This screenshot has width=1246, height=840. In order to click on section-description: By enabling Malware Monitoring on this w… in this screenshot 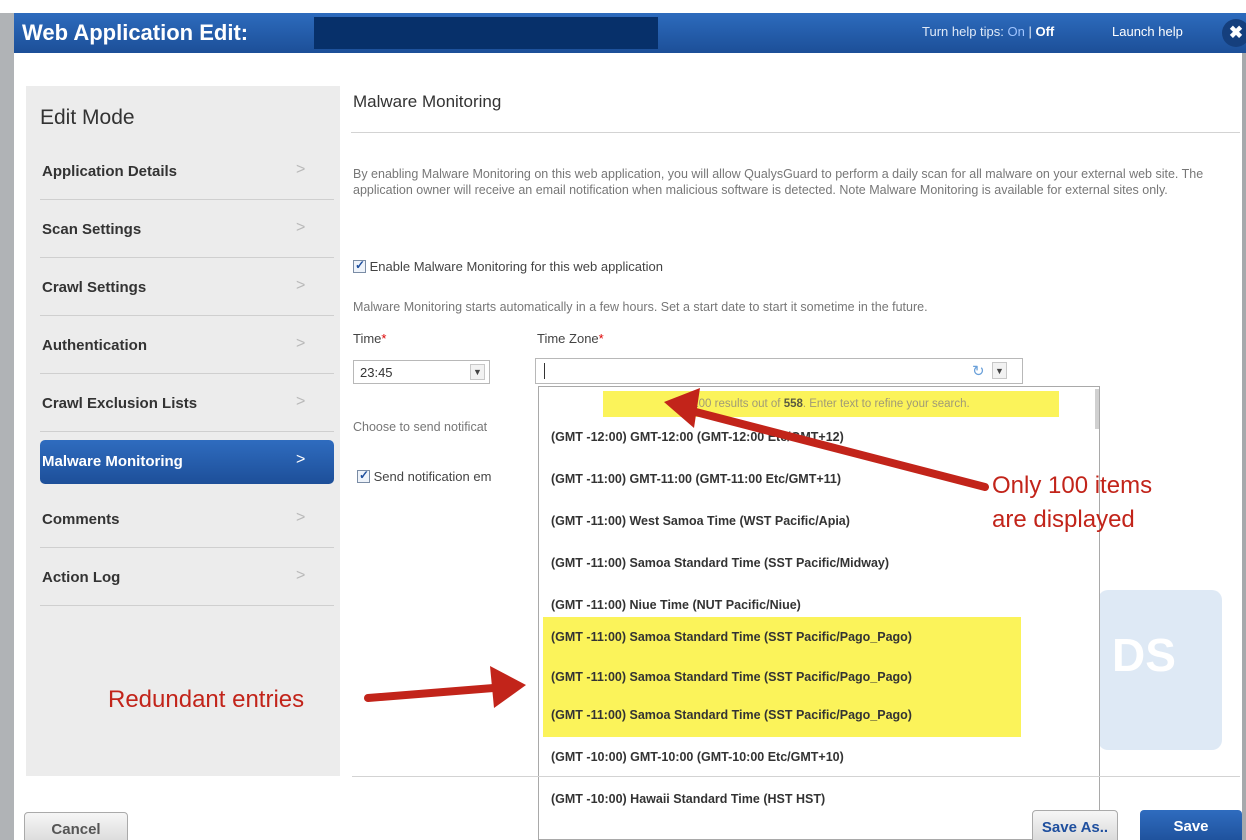, I will do `click(778, 182)`.